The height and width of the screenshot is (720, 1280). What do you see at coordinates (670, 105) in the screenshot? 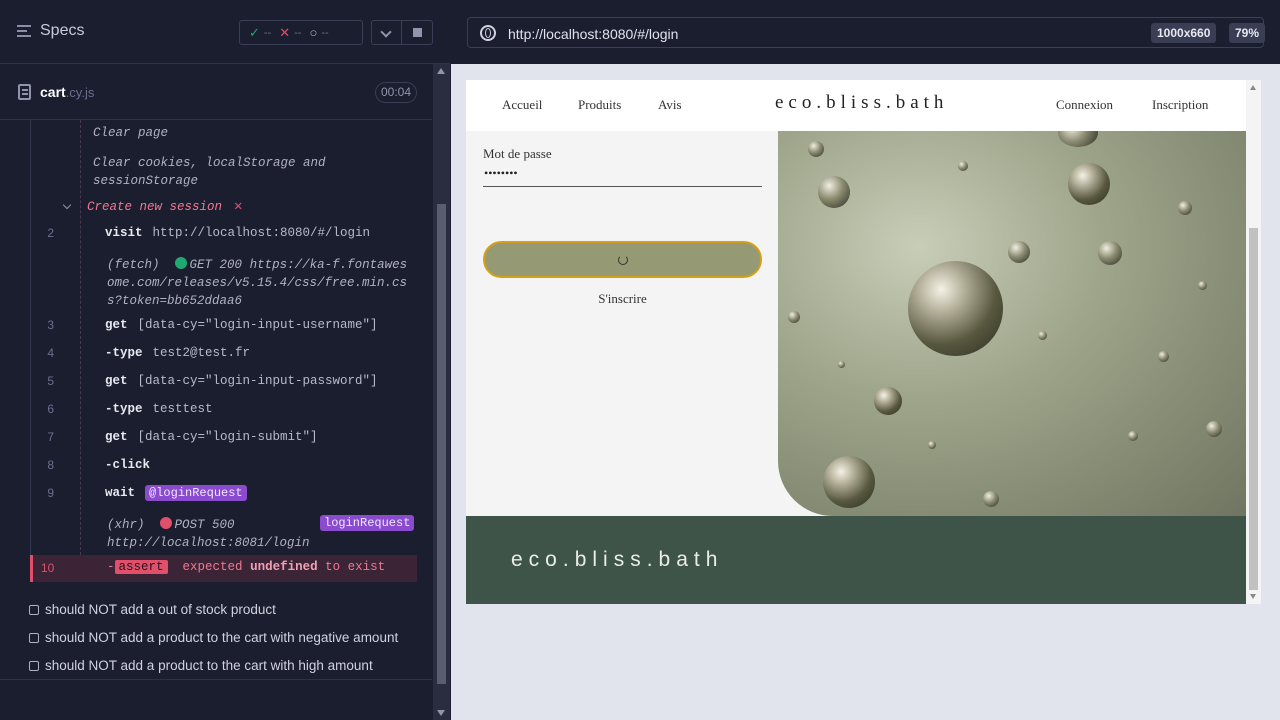
I see `nav-reviews: Avis` at bounding box center [670, 105].